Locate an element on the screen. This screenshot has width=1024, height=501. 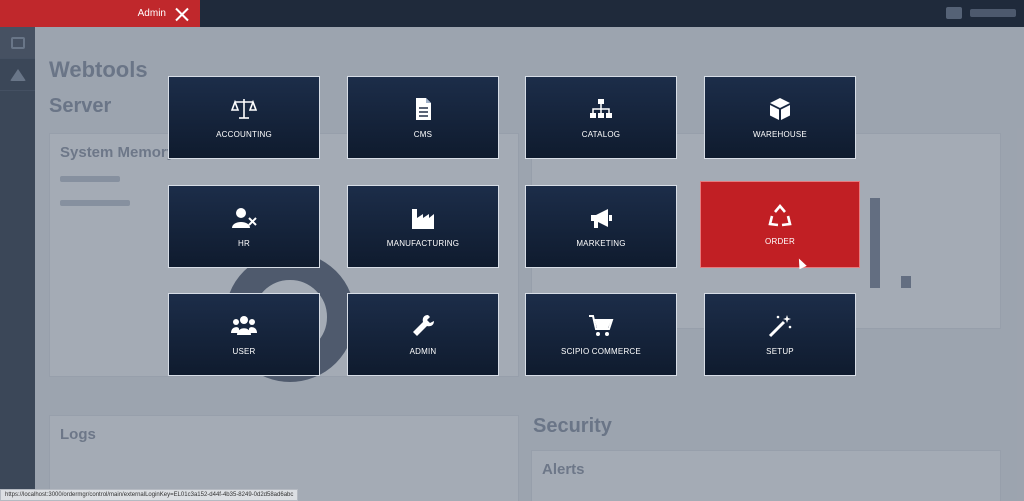
wrench-icon is located at coordinates (423, 326).